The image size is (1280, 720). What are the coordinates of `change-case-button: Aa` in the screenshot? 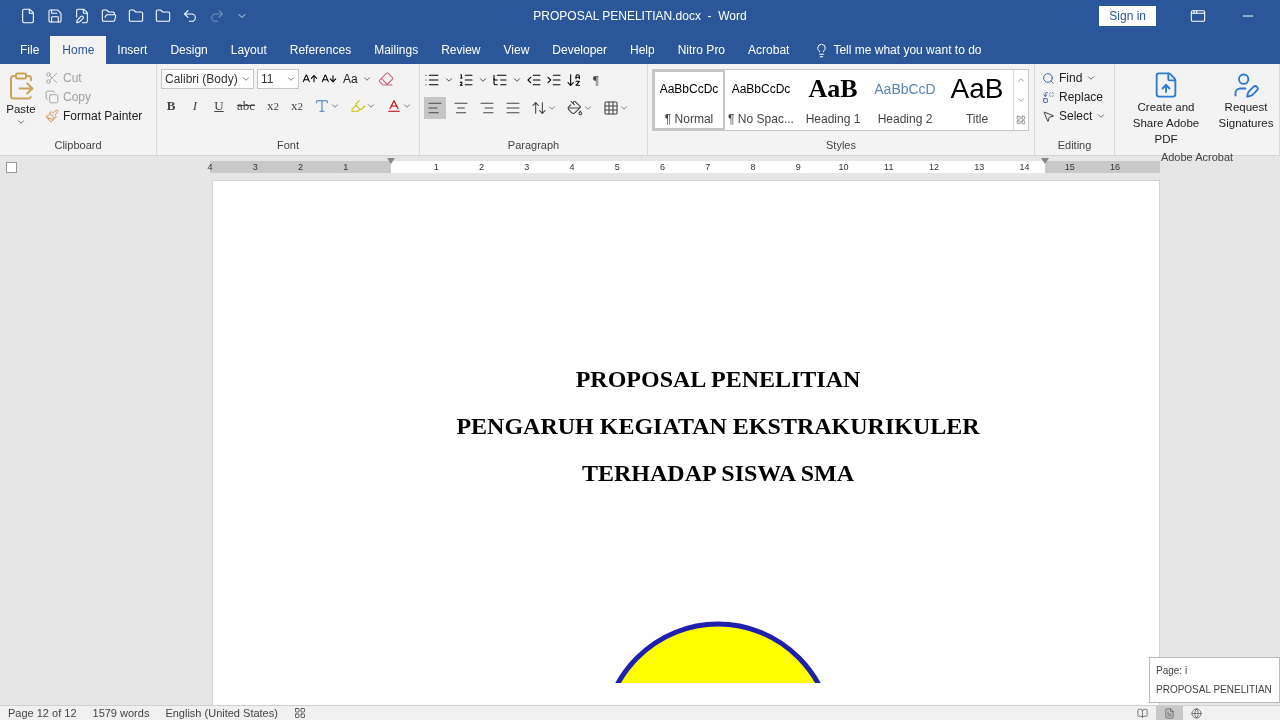 It's located at (357, 79).